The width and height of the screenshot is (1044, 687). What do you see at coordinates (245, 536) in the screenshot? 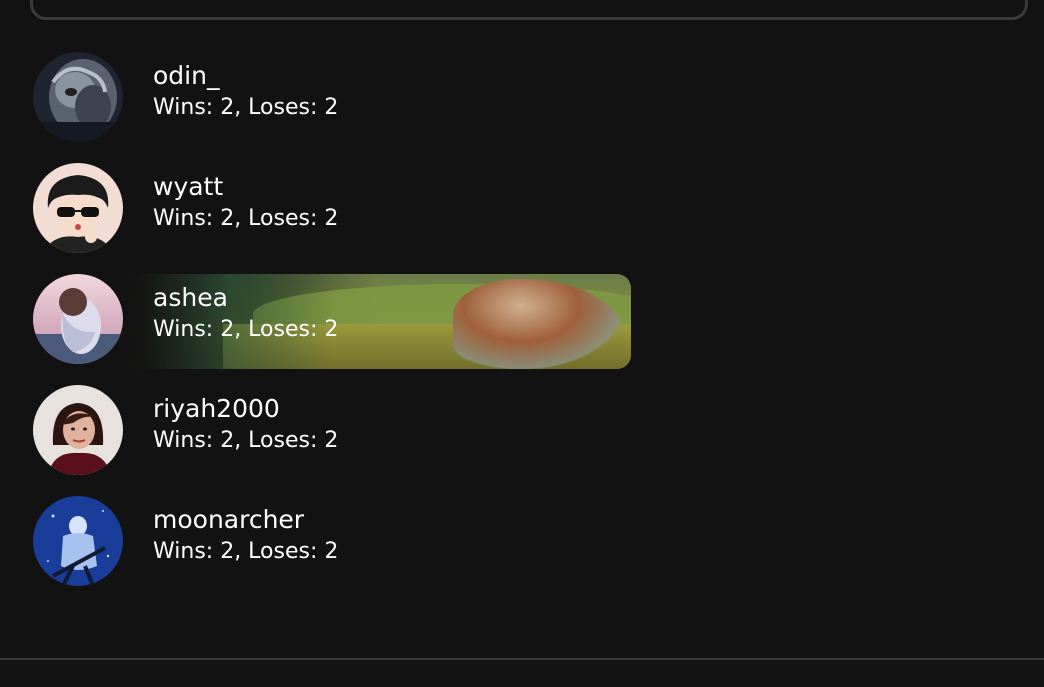
I see `player-info: moonarcher Wins: 2, Loses: 2` at bounding box center [245, 536].